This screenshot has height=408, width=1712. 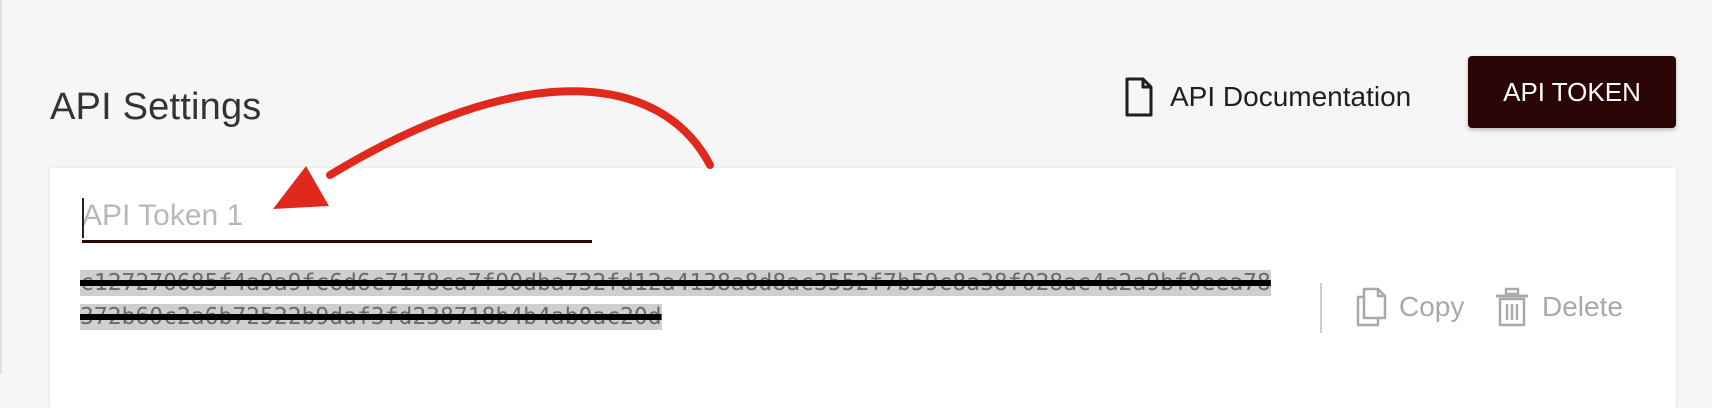 I want to click on api-documentation-label: API Documentation, so click(x=1291, y=96).